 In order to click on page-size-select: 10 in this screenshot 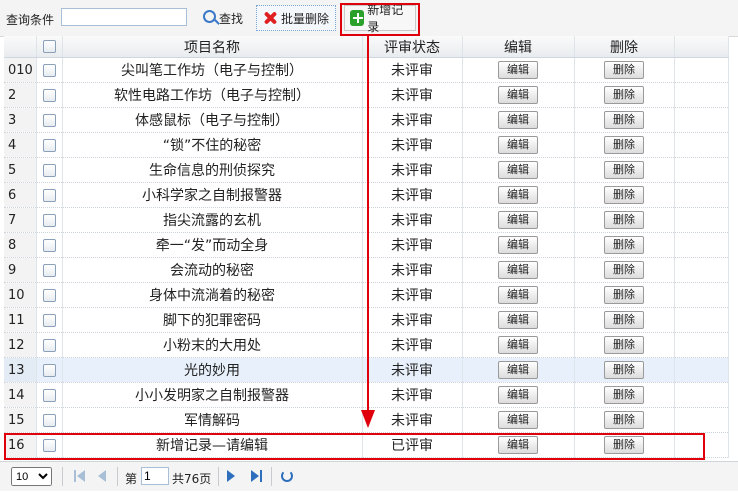, I will do `click(31, 476)`.